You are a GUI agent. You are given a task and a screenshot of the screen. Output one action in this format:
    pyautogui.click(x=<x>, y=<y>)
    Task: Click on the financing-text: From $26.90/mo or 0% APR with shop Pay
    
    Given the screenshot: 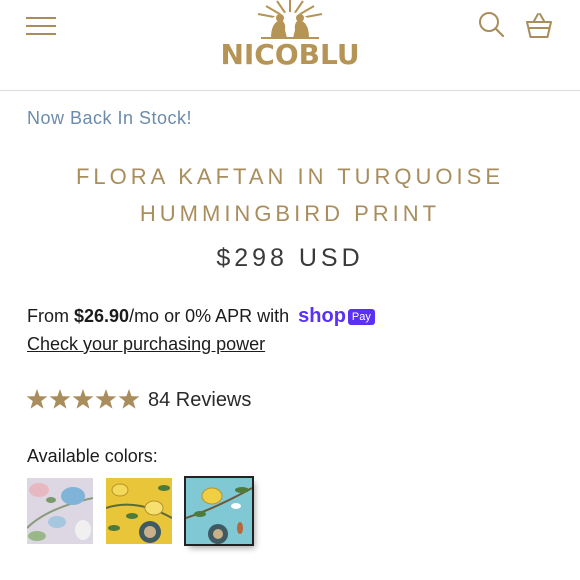 What is the action you would take?
    pyautogui.click(x=201, y=316)
    